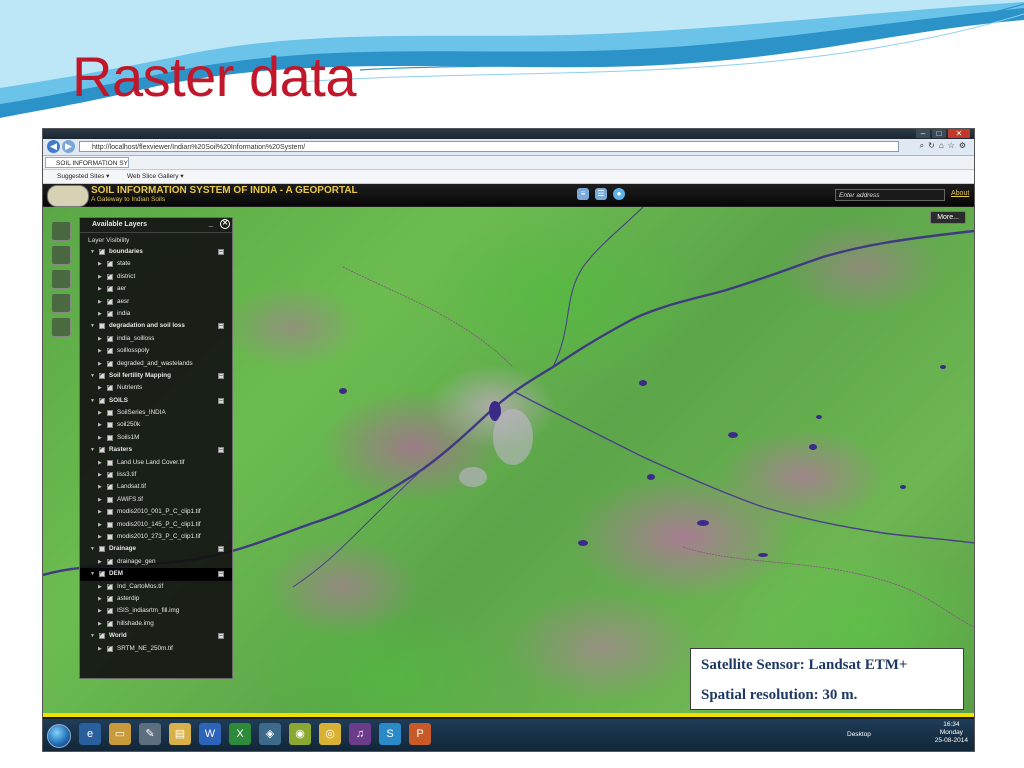 This screenshot has height=768, width=1024. What do you see at coordinates (180, 734) in the screenshot?
I see `notes-icon: ▤` at bounding box center [180, 734].